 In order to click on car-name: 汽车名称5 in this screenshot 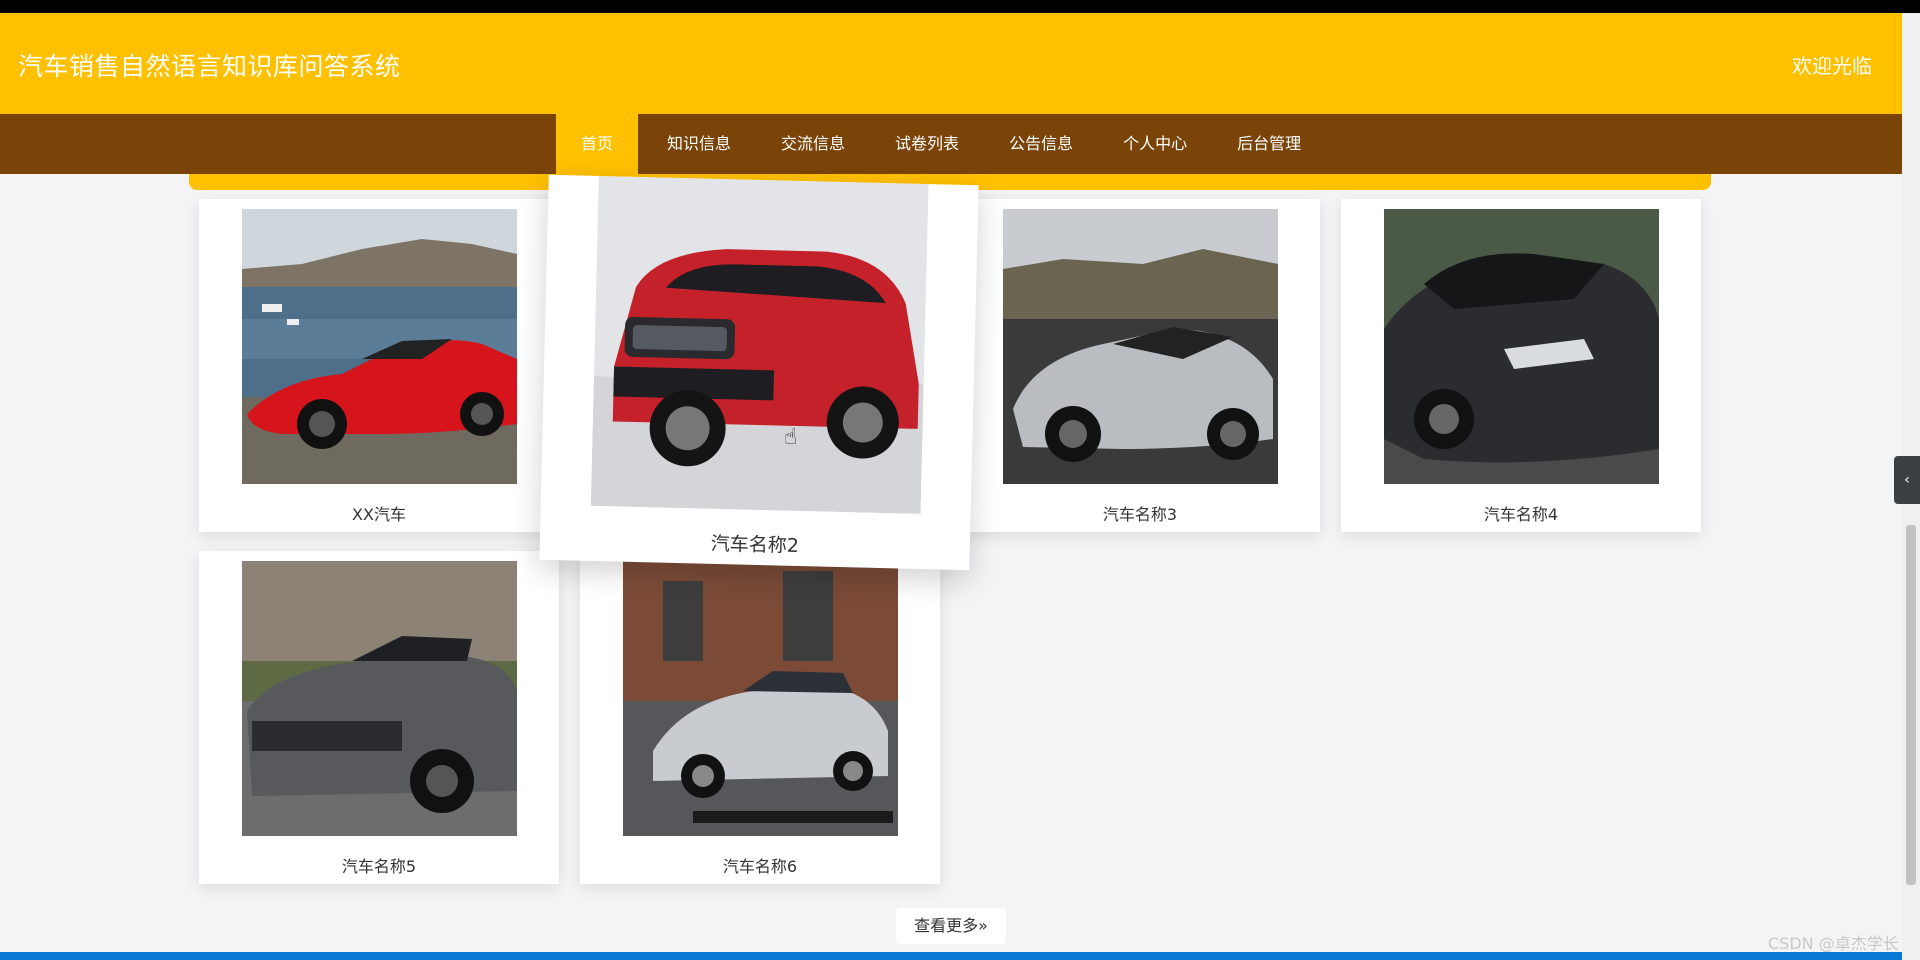, I will do `click(379, 865)`.